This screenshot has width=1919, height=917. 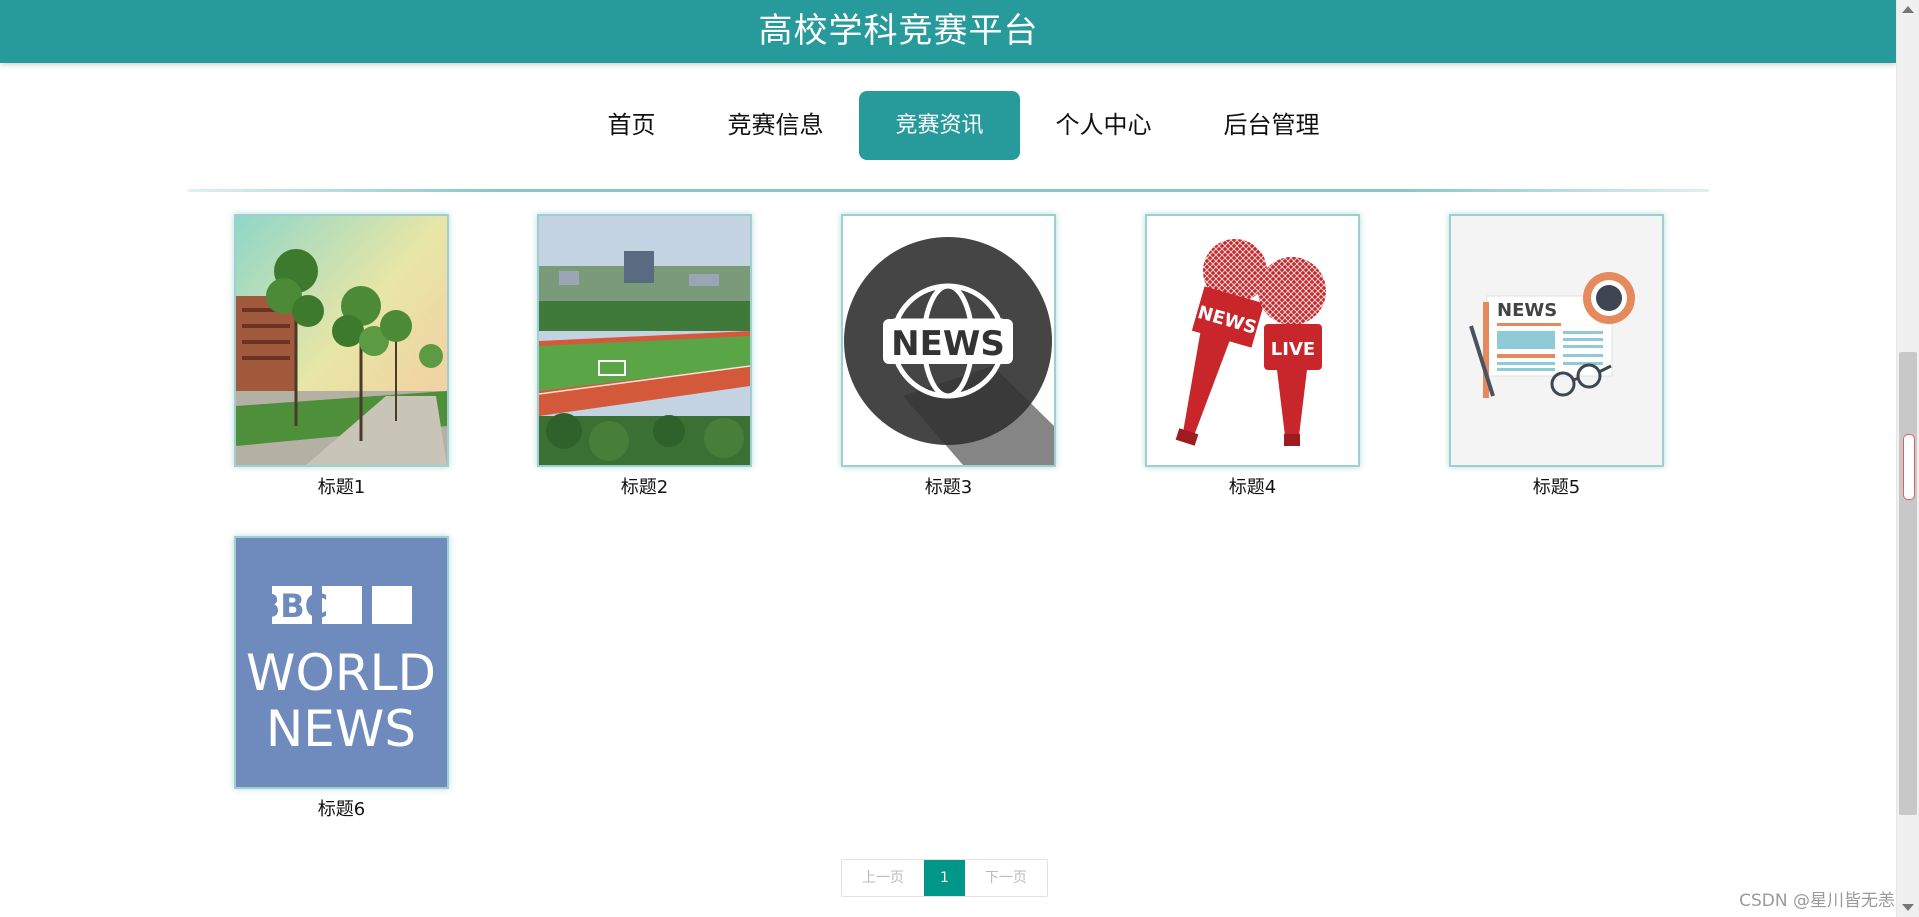 What do you see at coordinates (1104, 125) in the screenshot?
I see `nav-item-personal-center: 个人中心` at bounding box center [1104, 125].